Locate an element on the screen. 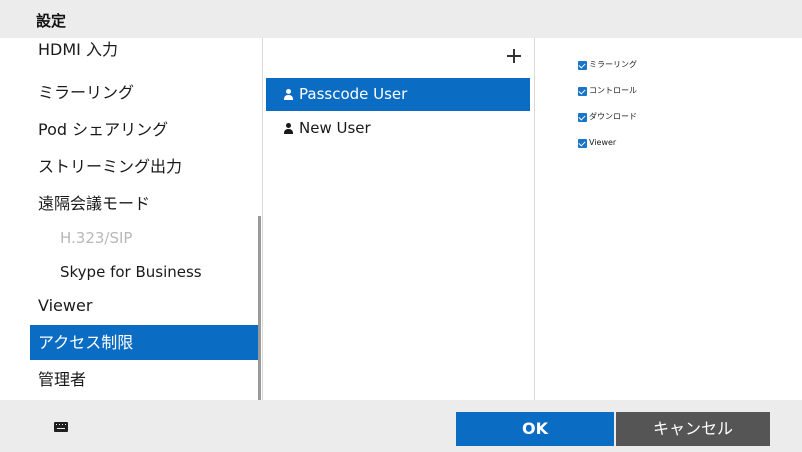 The width and height of the screenshot is (802, 452). menu-item-access-restriction: アクセス制限 is located at coordinates (144, 342).